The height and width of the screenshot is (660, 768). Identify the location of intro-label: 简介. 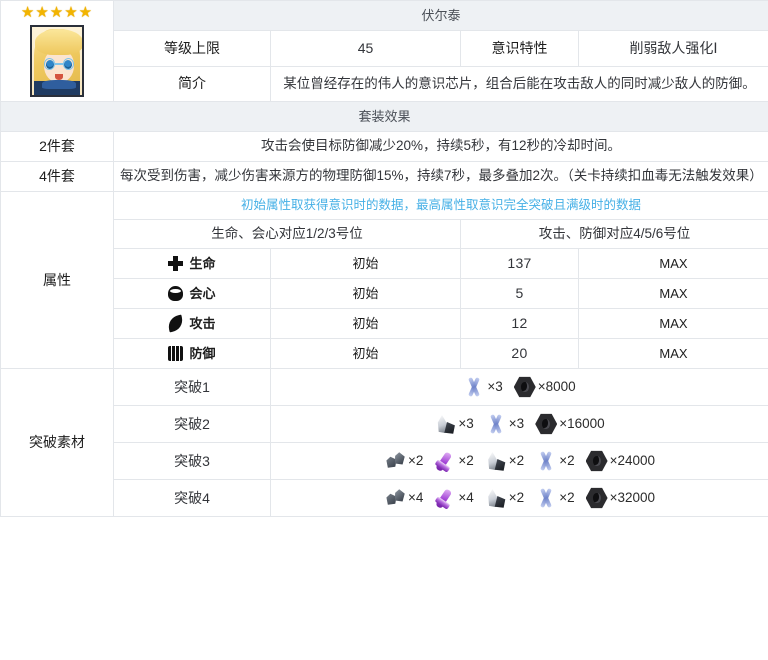
(192, 83).